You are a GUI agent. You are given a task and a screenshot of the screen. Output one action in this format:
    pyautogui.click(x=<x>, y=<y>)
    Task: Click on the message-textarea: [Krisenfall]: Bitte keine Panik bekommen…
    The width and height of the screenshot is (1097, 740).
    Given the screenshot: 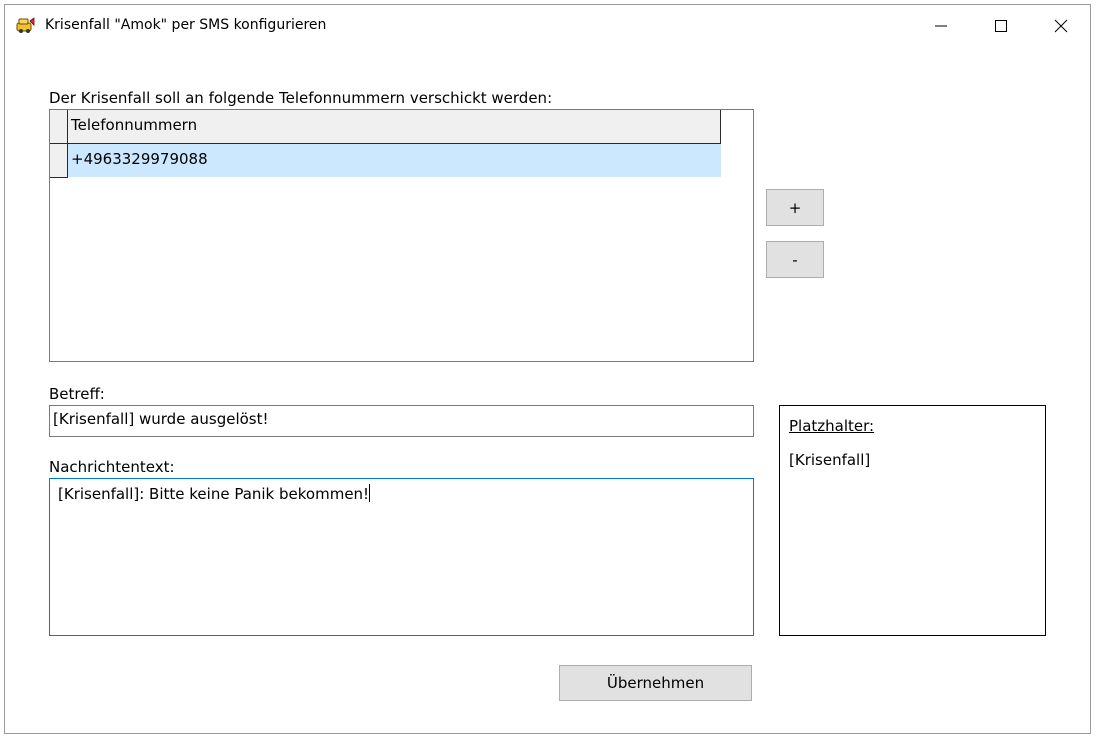 What is the action you would take?
    pyautogui.click(x=401, y=557)
    